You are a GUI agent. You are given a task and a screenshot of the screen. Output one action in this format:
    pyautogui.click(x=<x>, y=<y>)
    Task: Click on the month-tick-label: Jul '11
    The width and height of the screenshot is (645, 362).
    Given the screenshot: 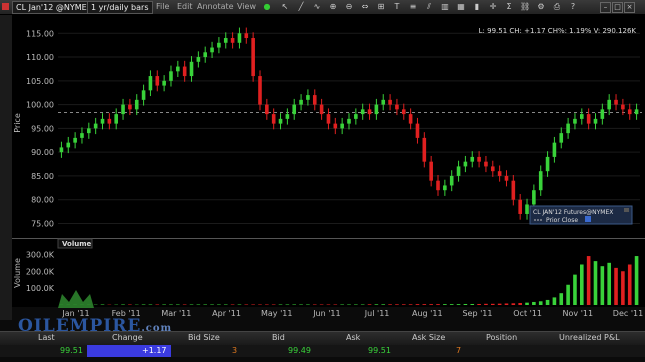 What is the action you would take?
    pyautogui.click(x=377, y=313)
    